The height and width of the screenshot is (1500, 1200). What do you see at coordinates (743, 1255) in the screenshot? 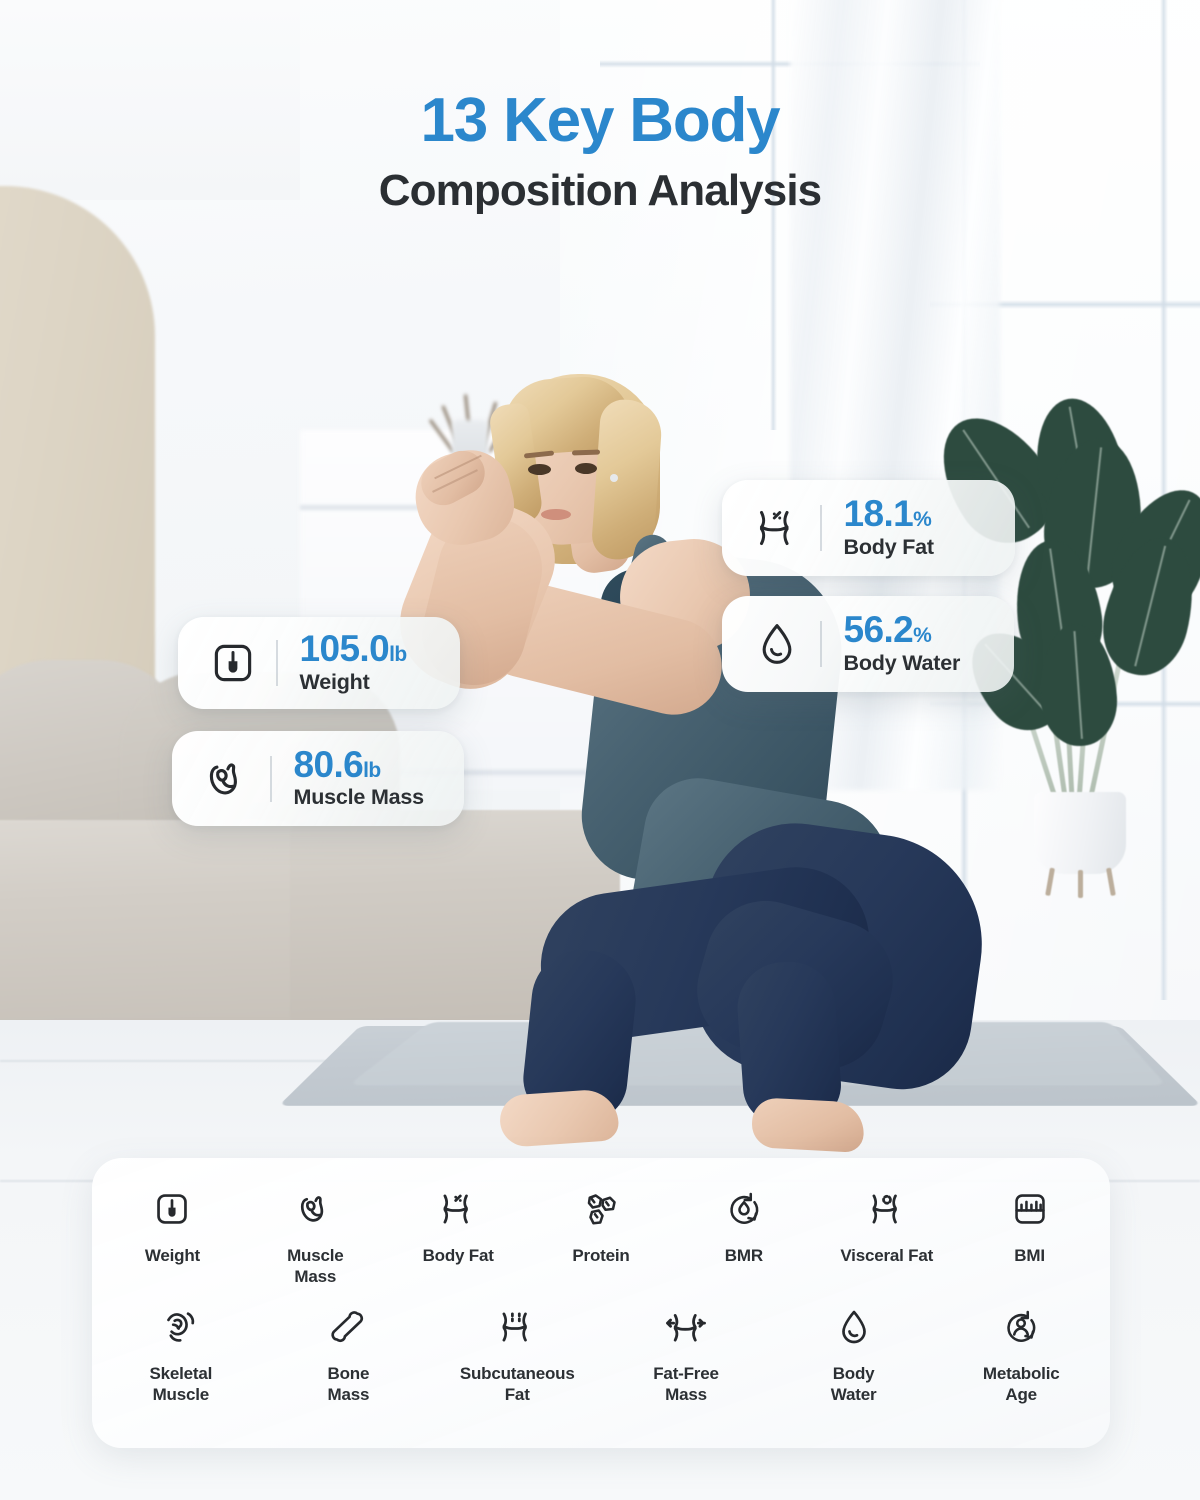
I see `feature-label: BMR` at bounding box center [743, 1255].